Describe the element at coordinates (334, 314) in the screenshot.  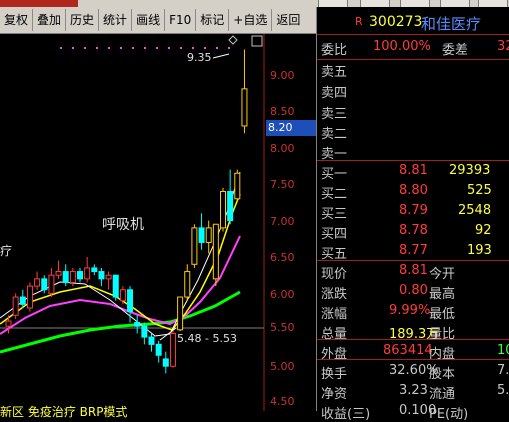
I see `quote-label: 涨幅` at that location.